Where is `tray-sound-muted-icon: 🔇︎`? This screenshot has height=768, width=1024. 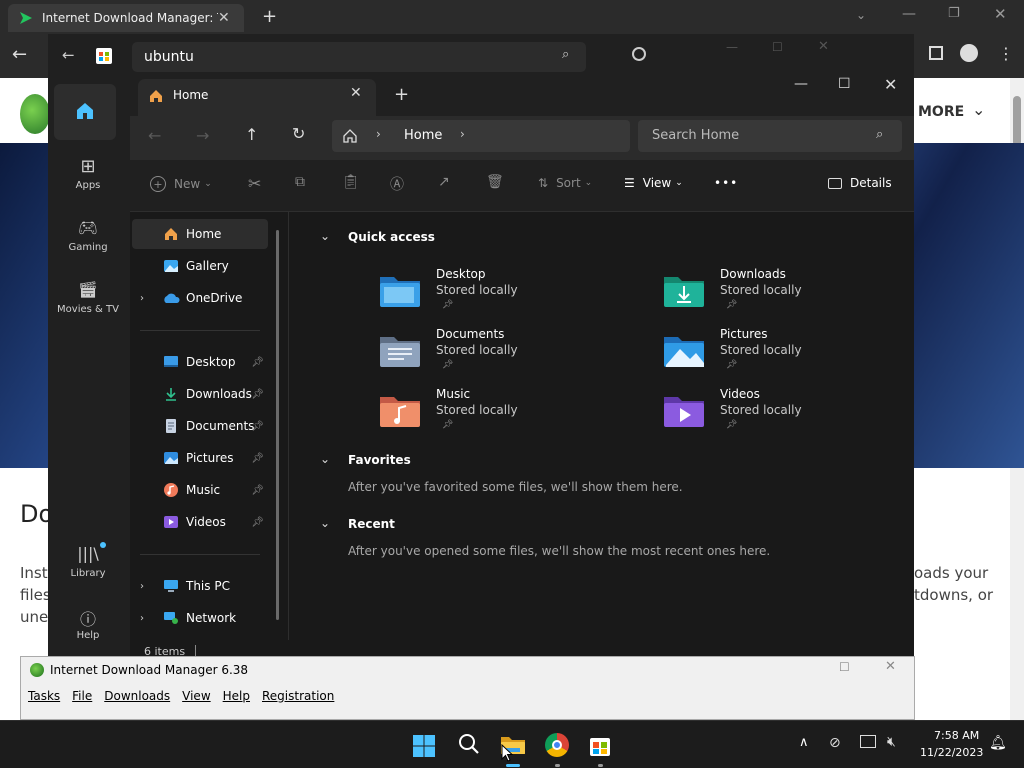
tray-sound-muted-icon: 🔇︎ is located at coordinates (891, 742).